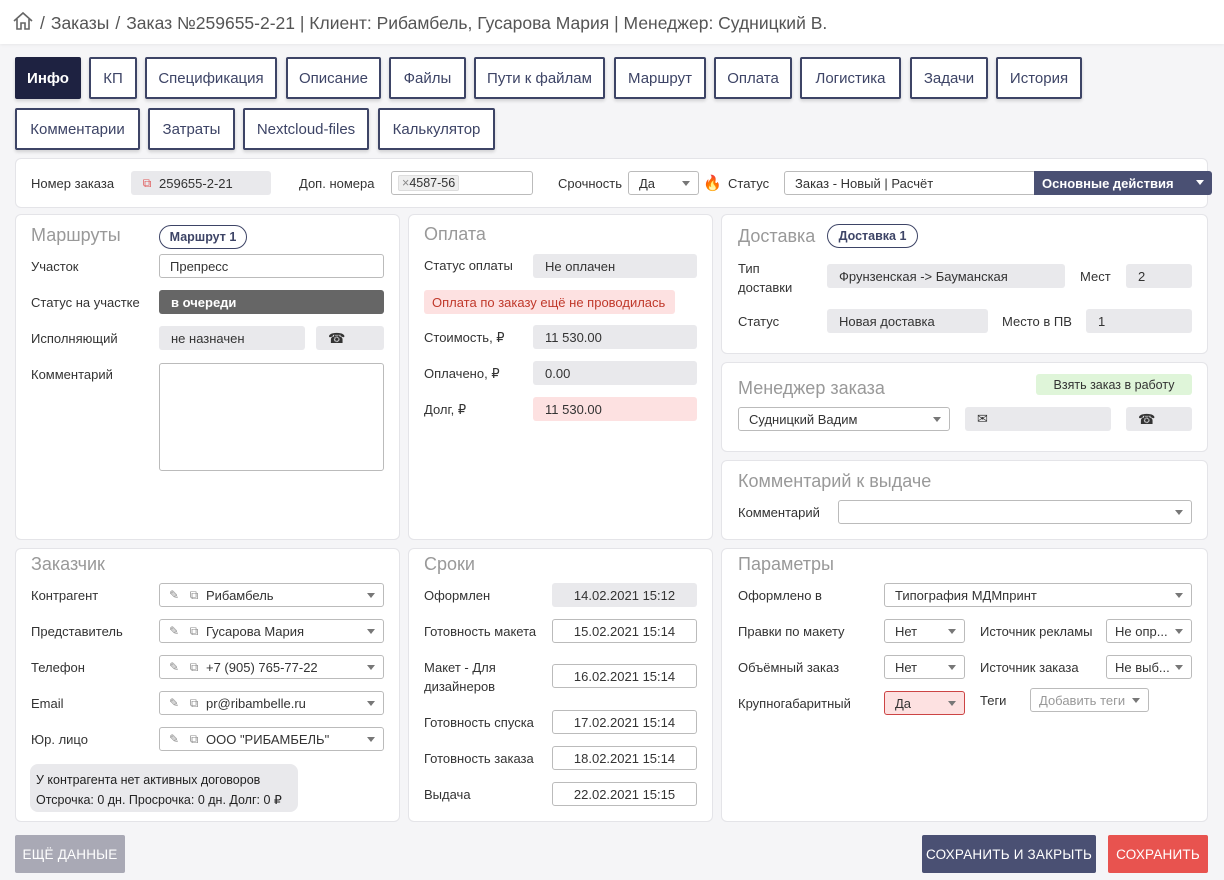 The image size is (1224, 880). I want to click on order-number-field: ⧉ 259655-2-21, so click(201, 183).